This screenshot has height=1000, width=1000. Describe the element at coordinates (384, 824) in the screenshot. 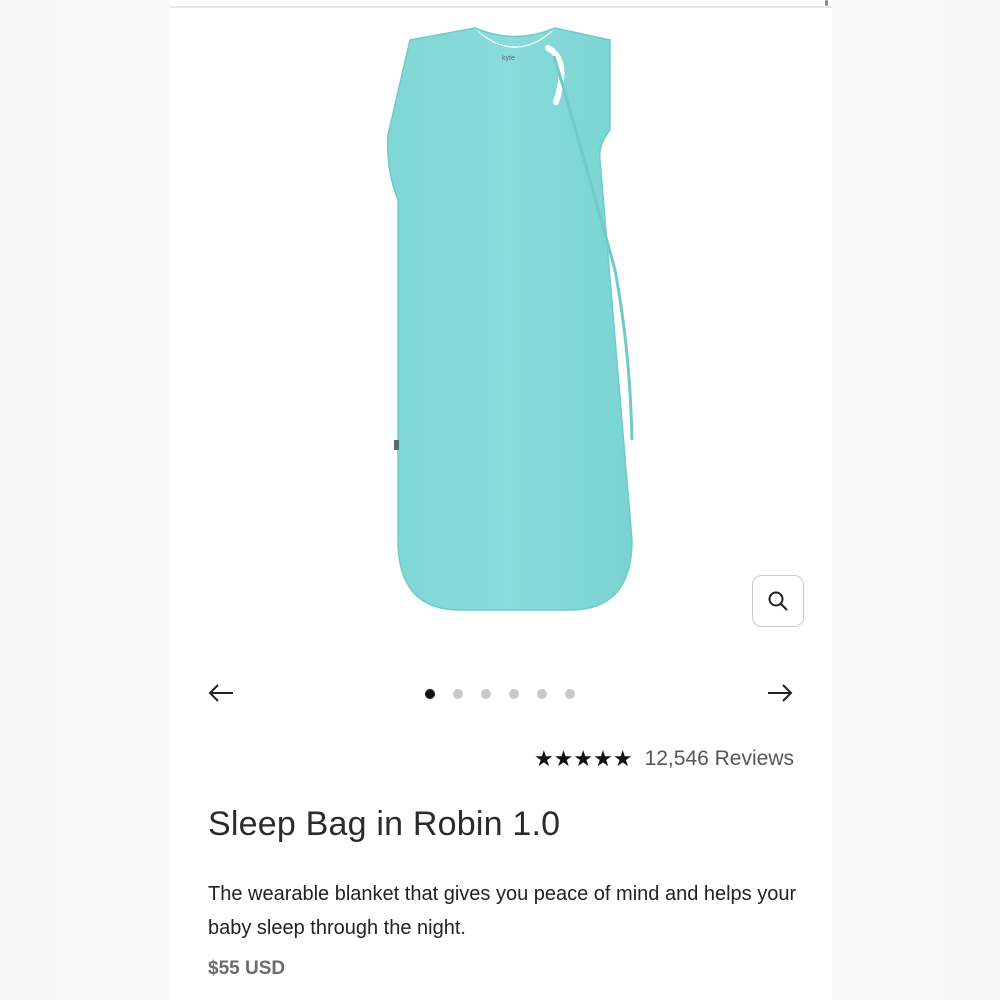

I see `product-title: Sleep Bag in Robin 1.0` at that location.